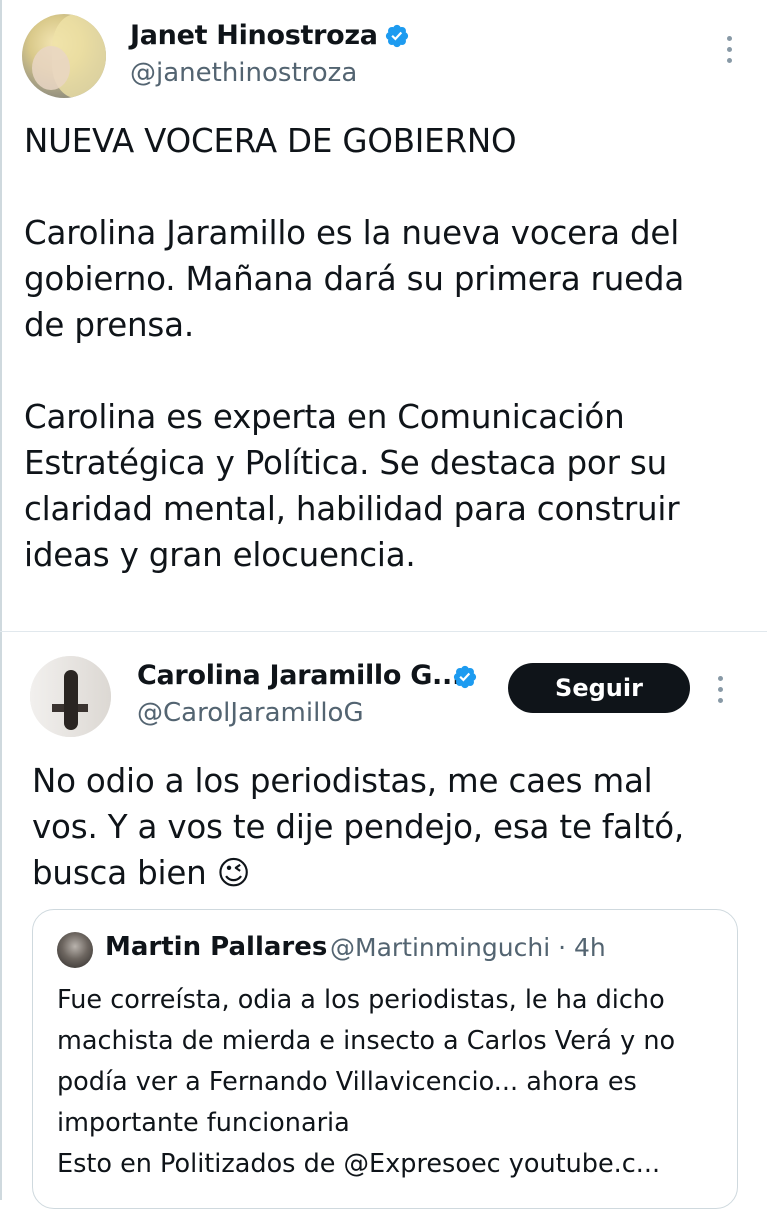 The image size is (767, 1209). I want to click on author-name: Janet Hinostroza, so click(254, 35).